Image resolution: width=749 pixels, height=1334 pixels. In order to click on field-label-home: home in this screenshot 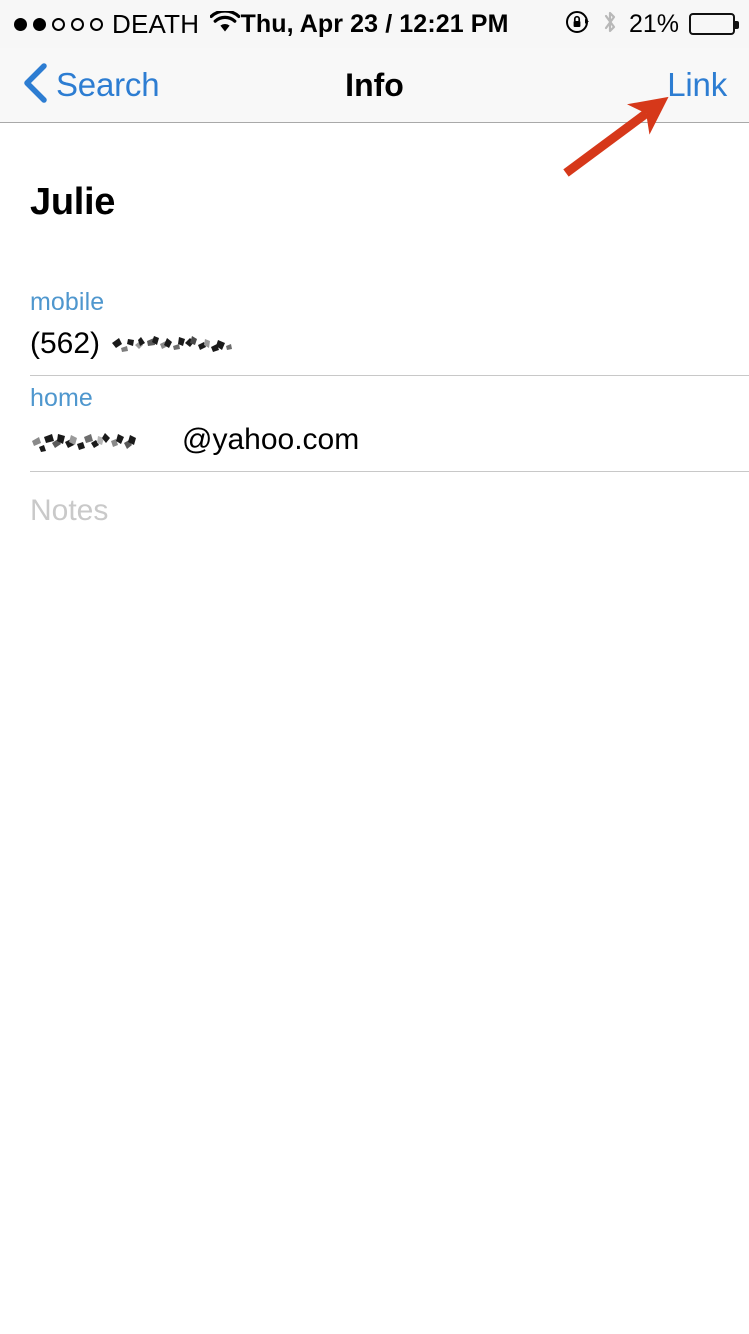, I will do `click(61, 398)`.